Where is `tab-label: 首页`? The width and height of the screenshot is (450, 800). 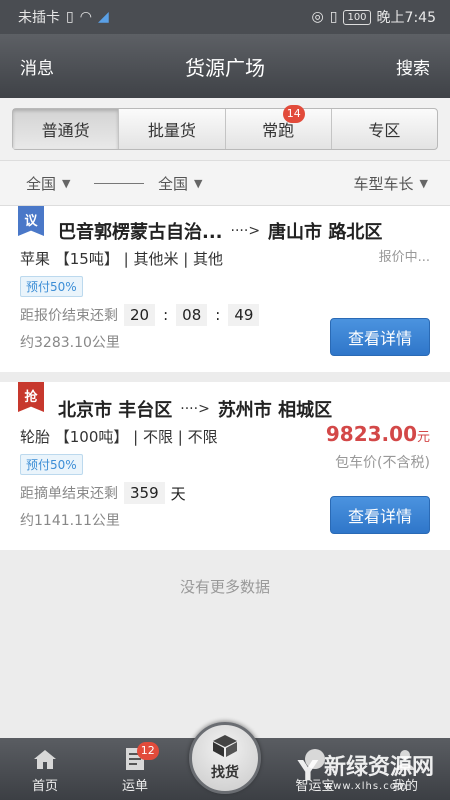
tab-label: 首页 is located at coordinates (44, 786).